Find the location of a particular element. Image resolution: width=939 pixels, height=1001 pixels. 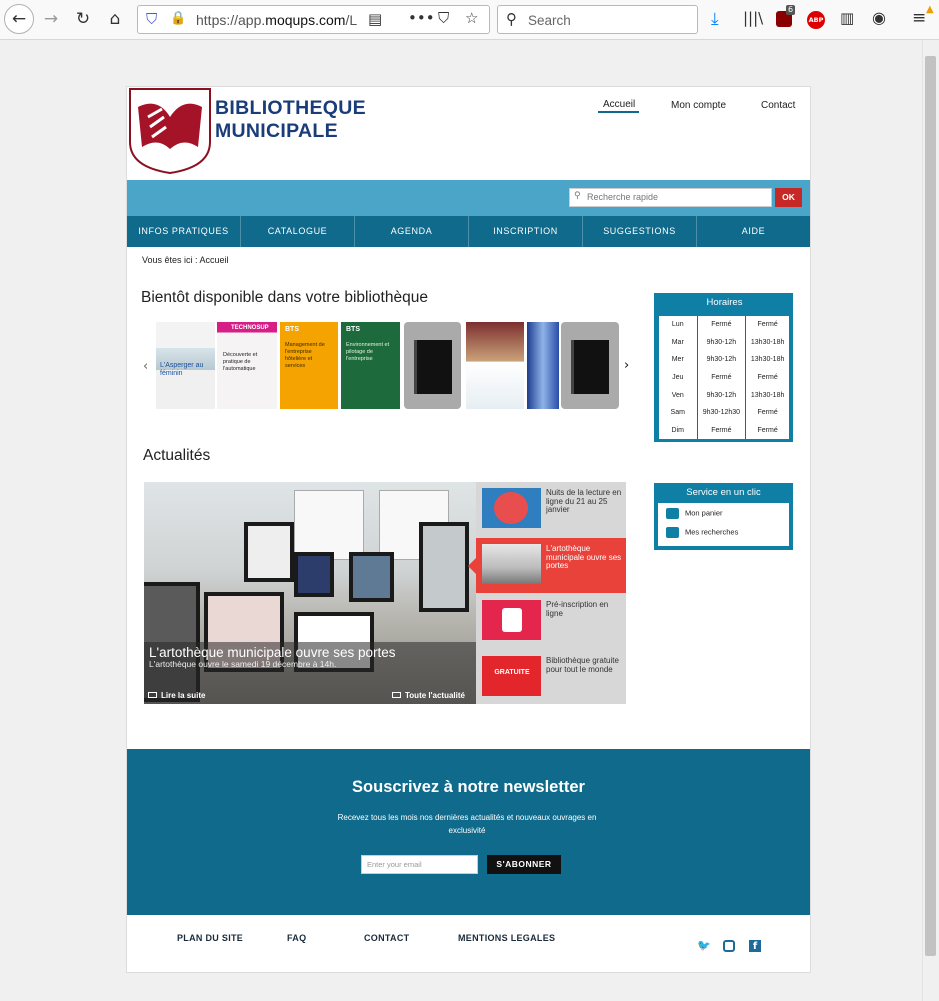

nav-infos-pratiques: INFOS PRATIQUES is located at coordinates (184, 231).